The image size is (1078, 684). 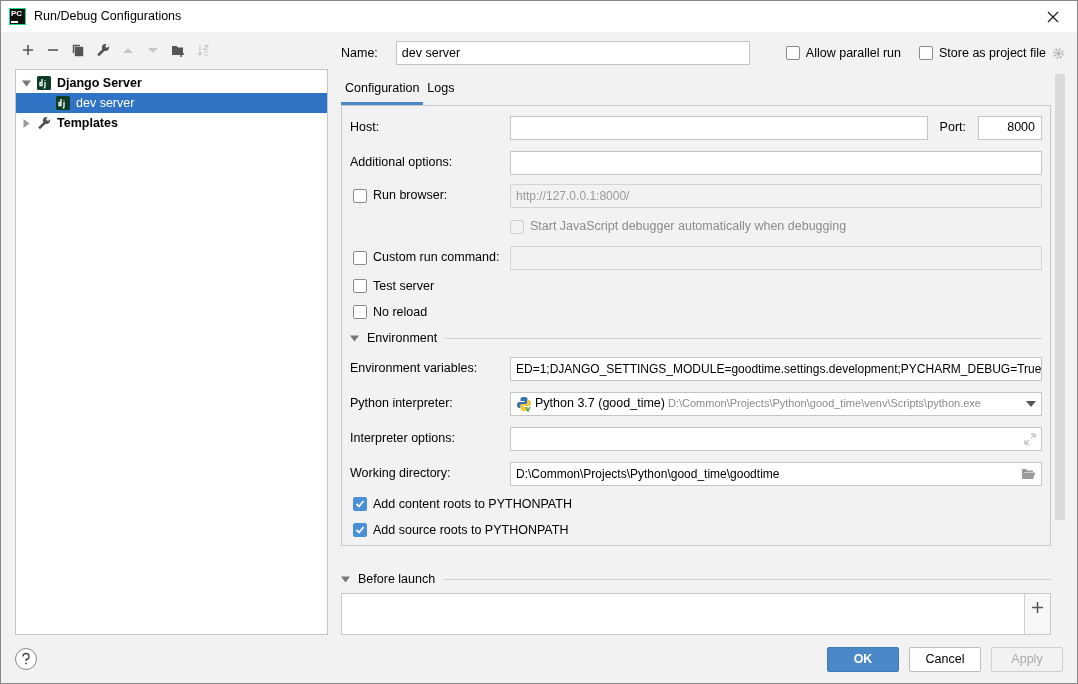 I want to click on section-title: Before launch, so click(x=397, y=579).